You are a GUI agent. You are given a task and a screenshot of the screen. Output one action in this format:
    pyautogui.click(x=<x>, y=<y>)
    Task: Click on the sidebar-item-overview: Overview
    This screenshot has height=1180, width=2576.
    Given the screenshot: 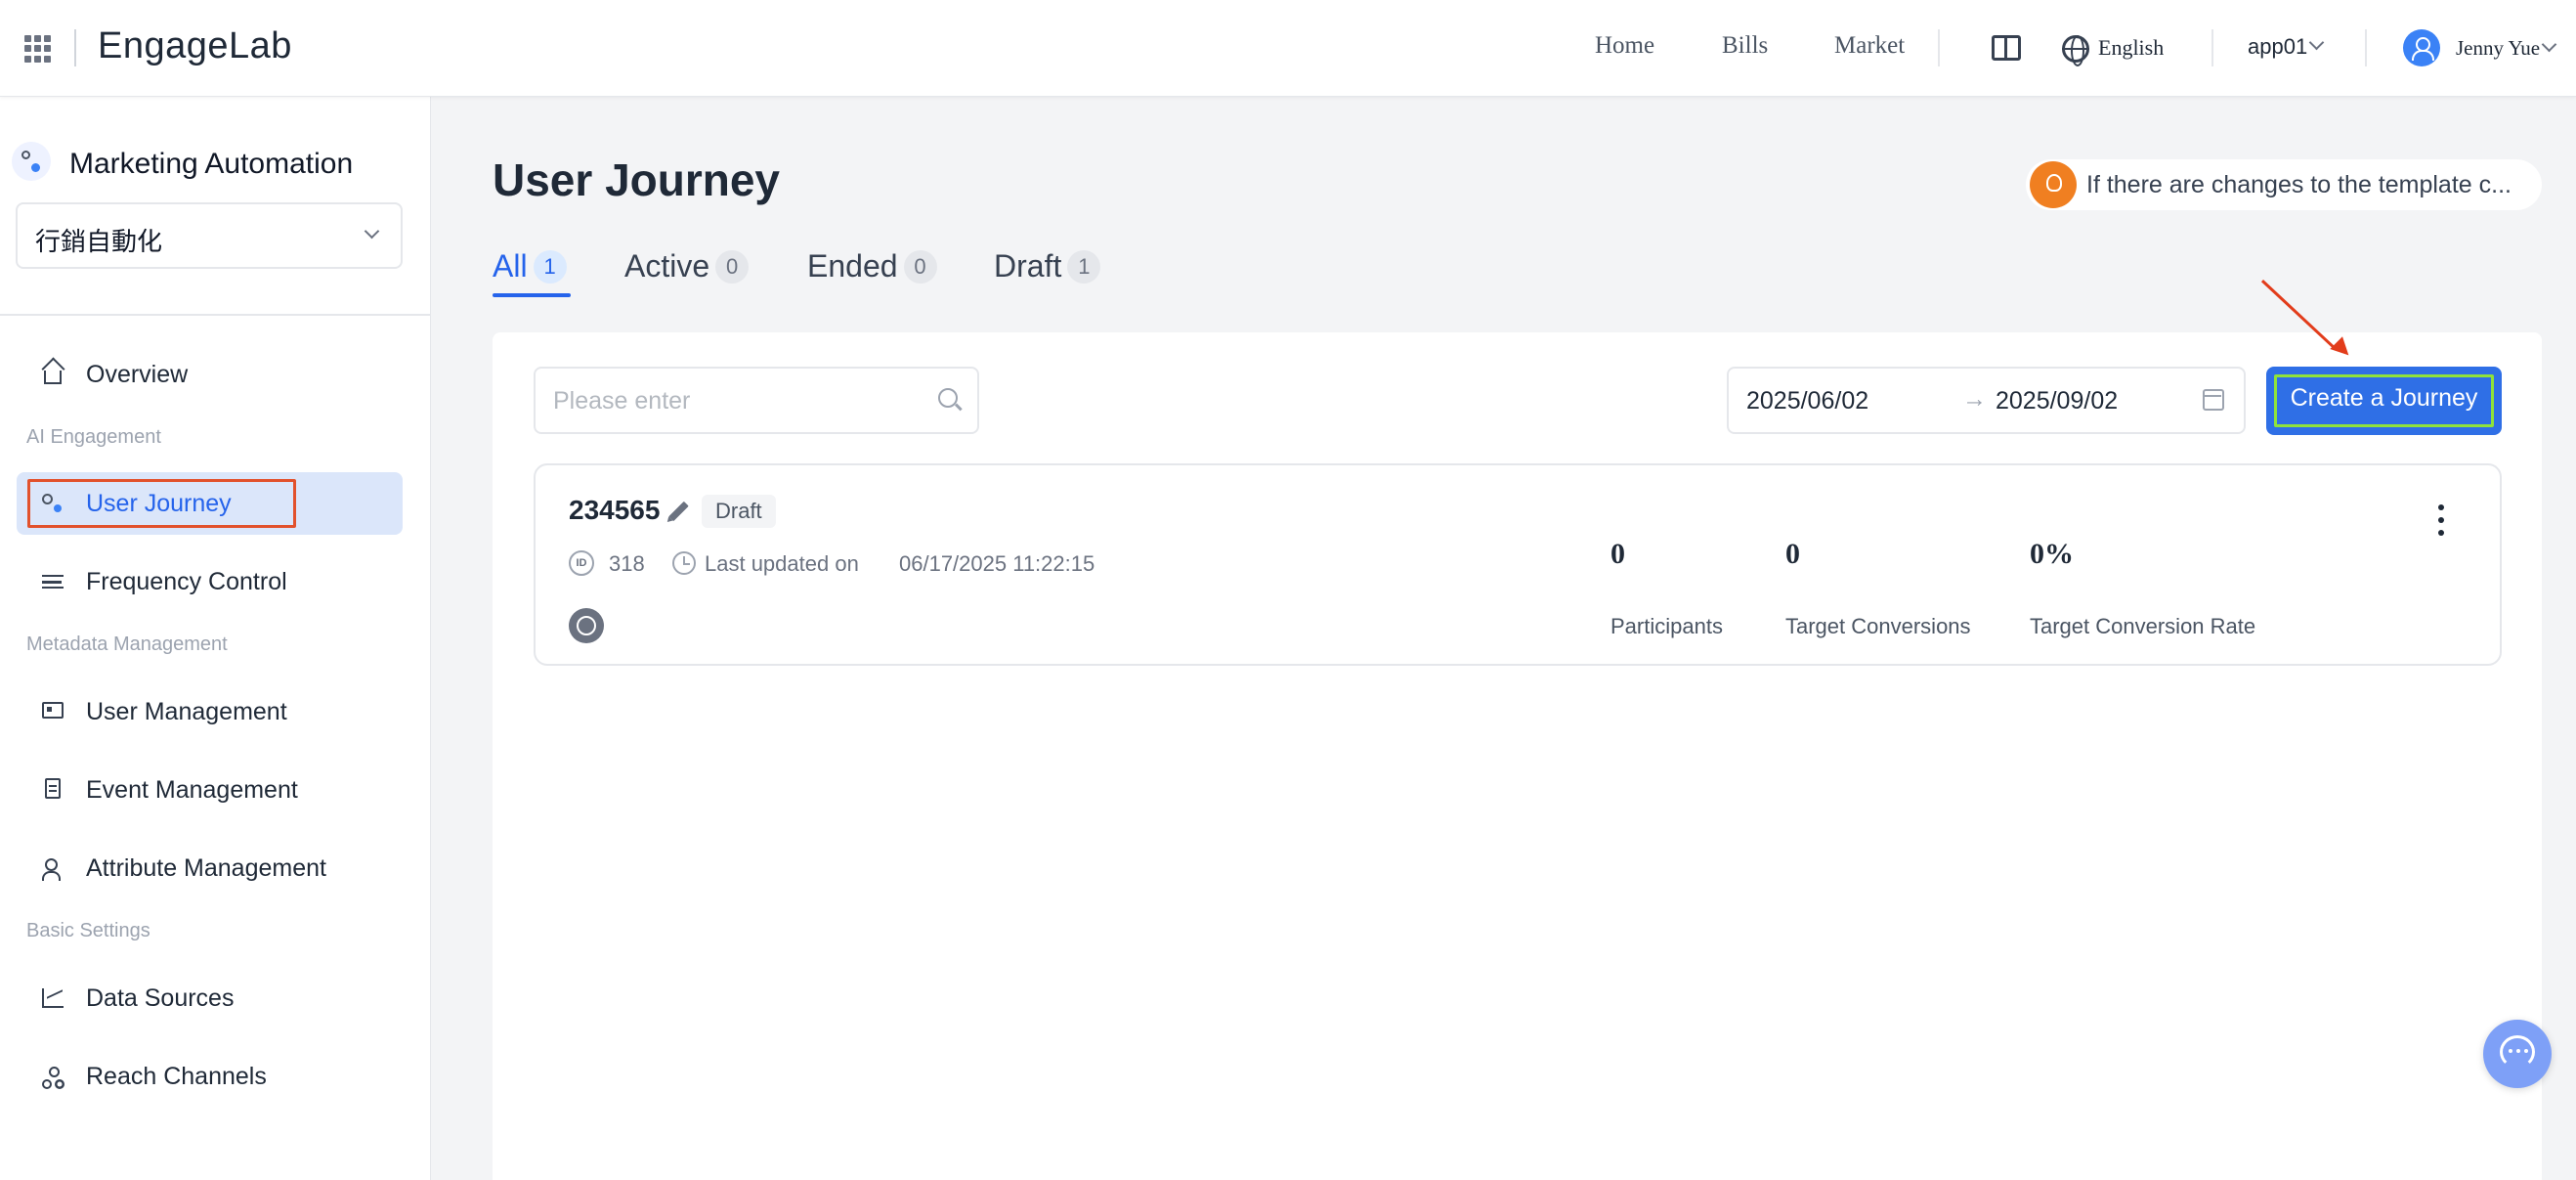 What is the action you would take?
    pyautogui.click(x=210, y=374)
    